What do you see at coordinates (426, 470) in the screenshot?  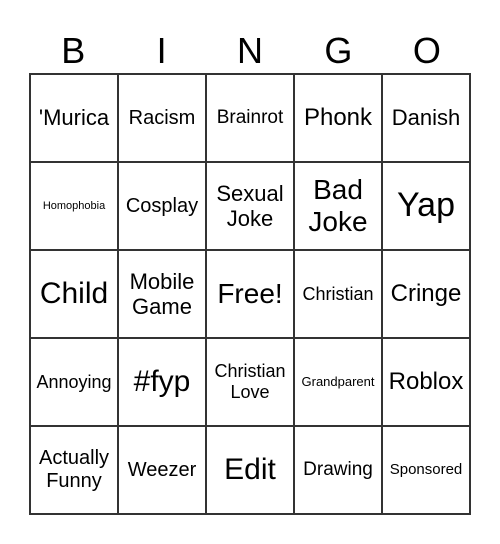 I see `bingo-cell: Sponsored` at bounding box center [426, 470].